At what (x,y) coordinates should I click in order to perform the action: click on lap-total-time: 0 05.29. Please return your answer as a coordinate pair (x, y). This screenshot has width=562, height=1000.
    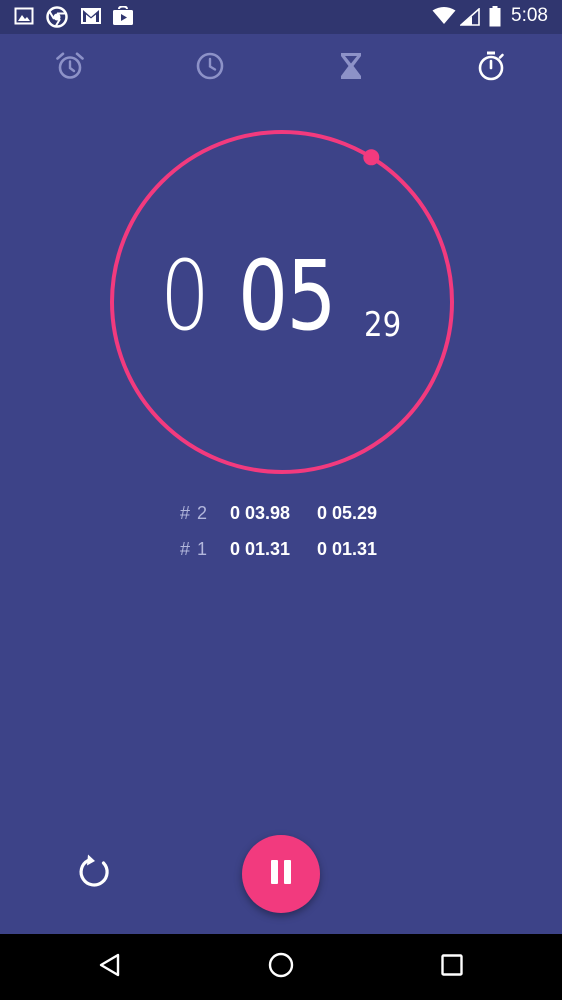
    Looking at the image, I should click on (347, 513).